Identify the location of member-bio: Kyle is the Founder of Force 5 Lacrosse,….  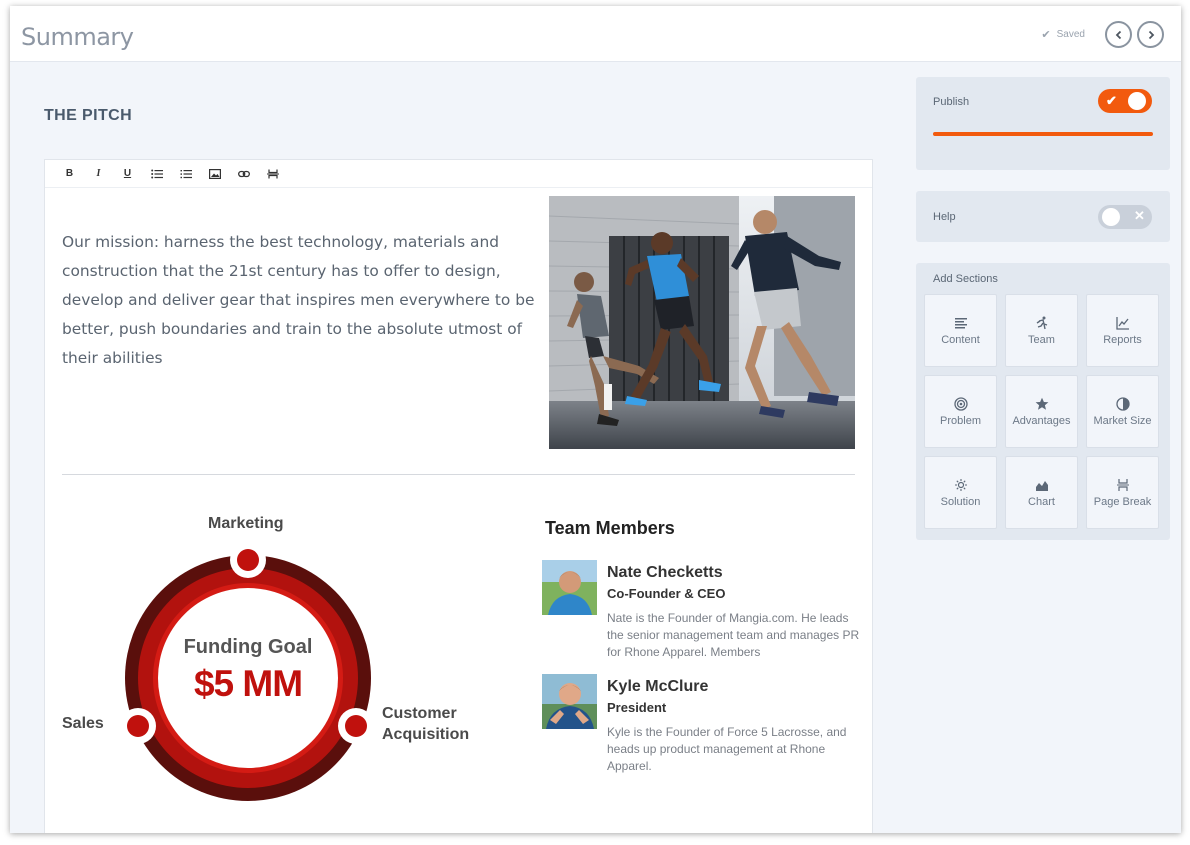
(727, 749).